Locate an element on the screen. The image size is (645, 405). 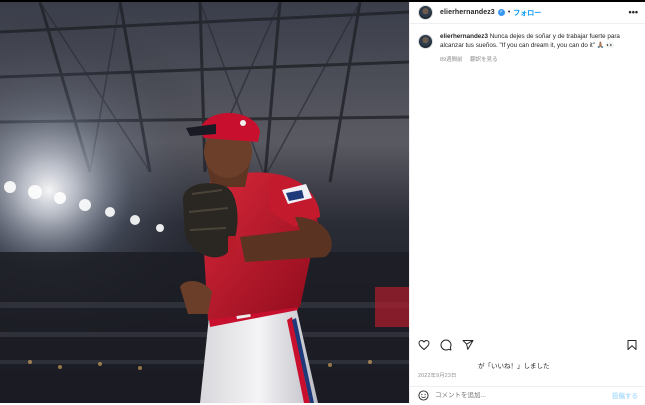
caption-username-link: elierhernandez3 is located at coordinates (464, 36).